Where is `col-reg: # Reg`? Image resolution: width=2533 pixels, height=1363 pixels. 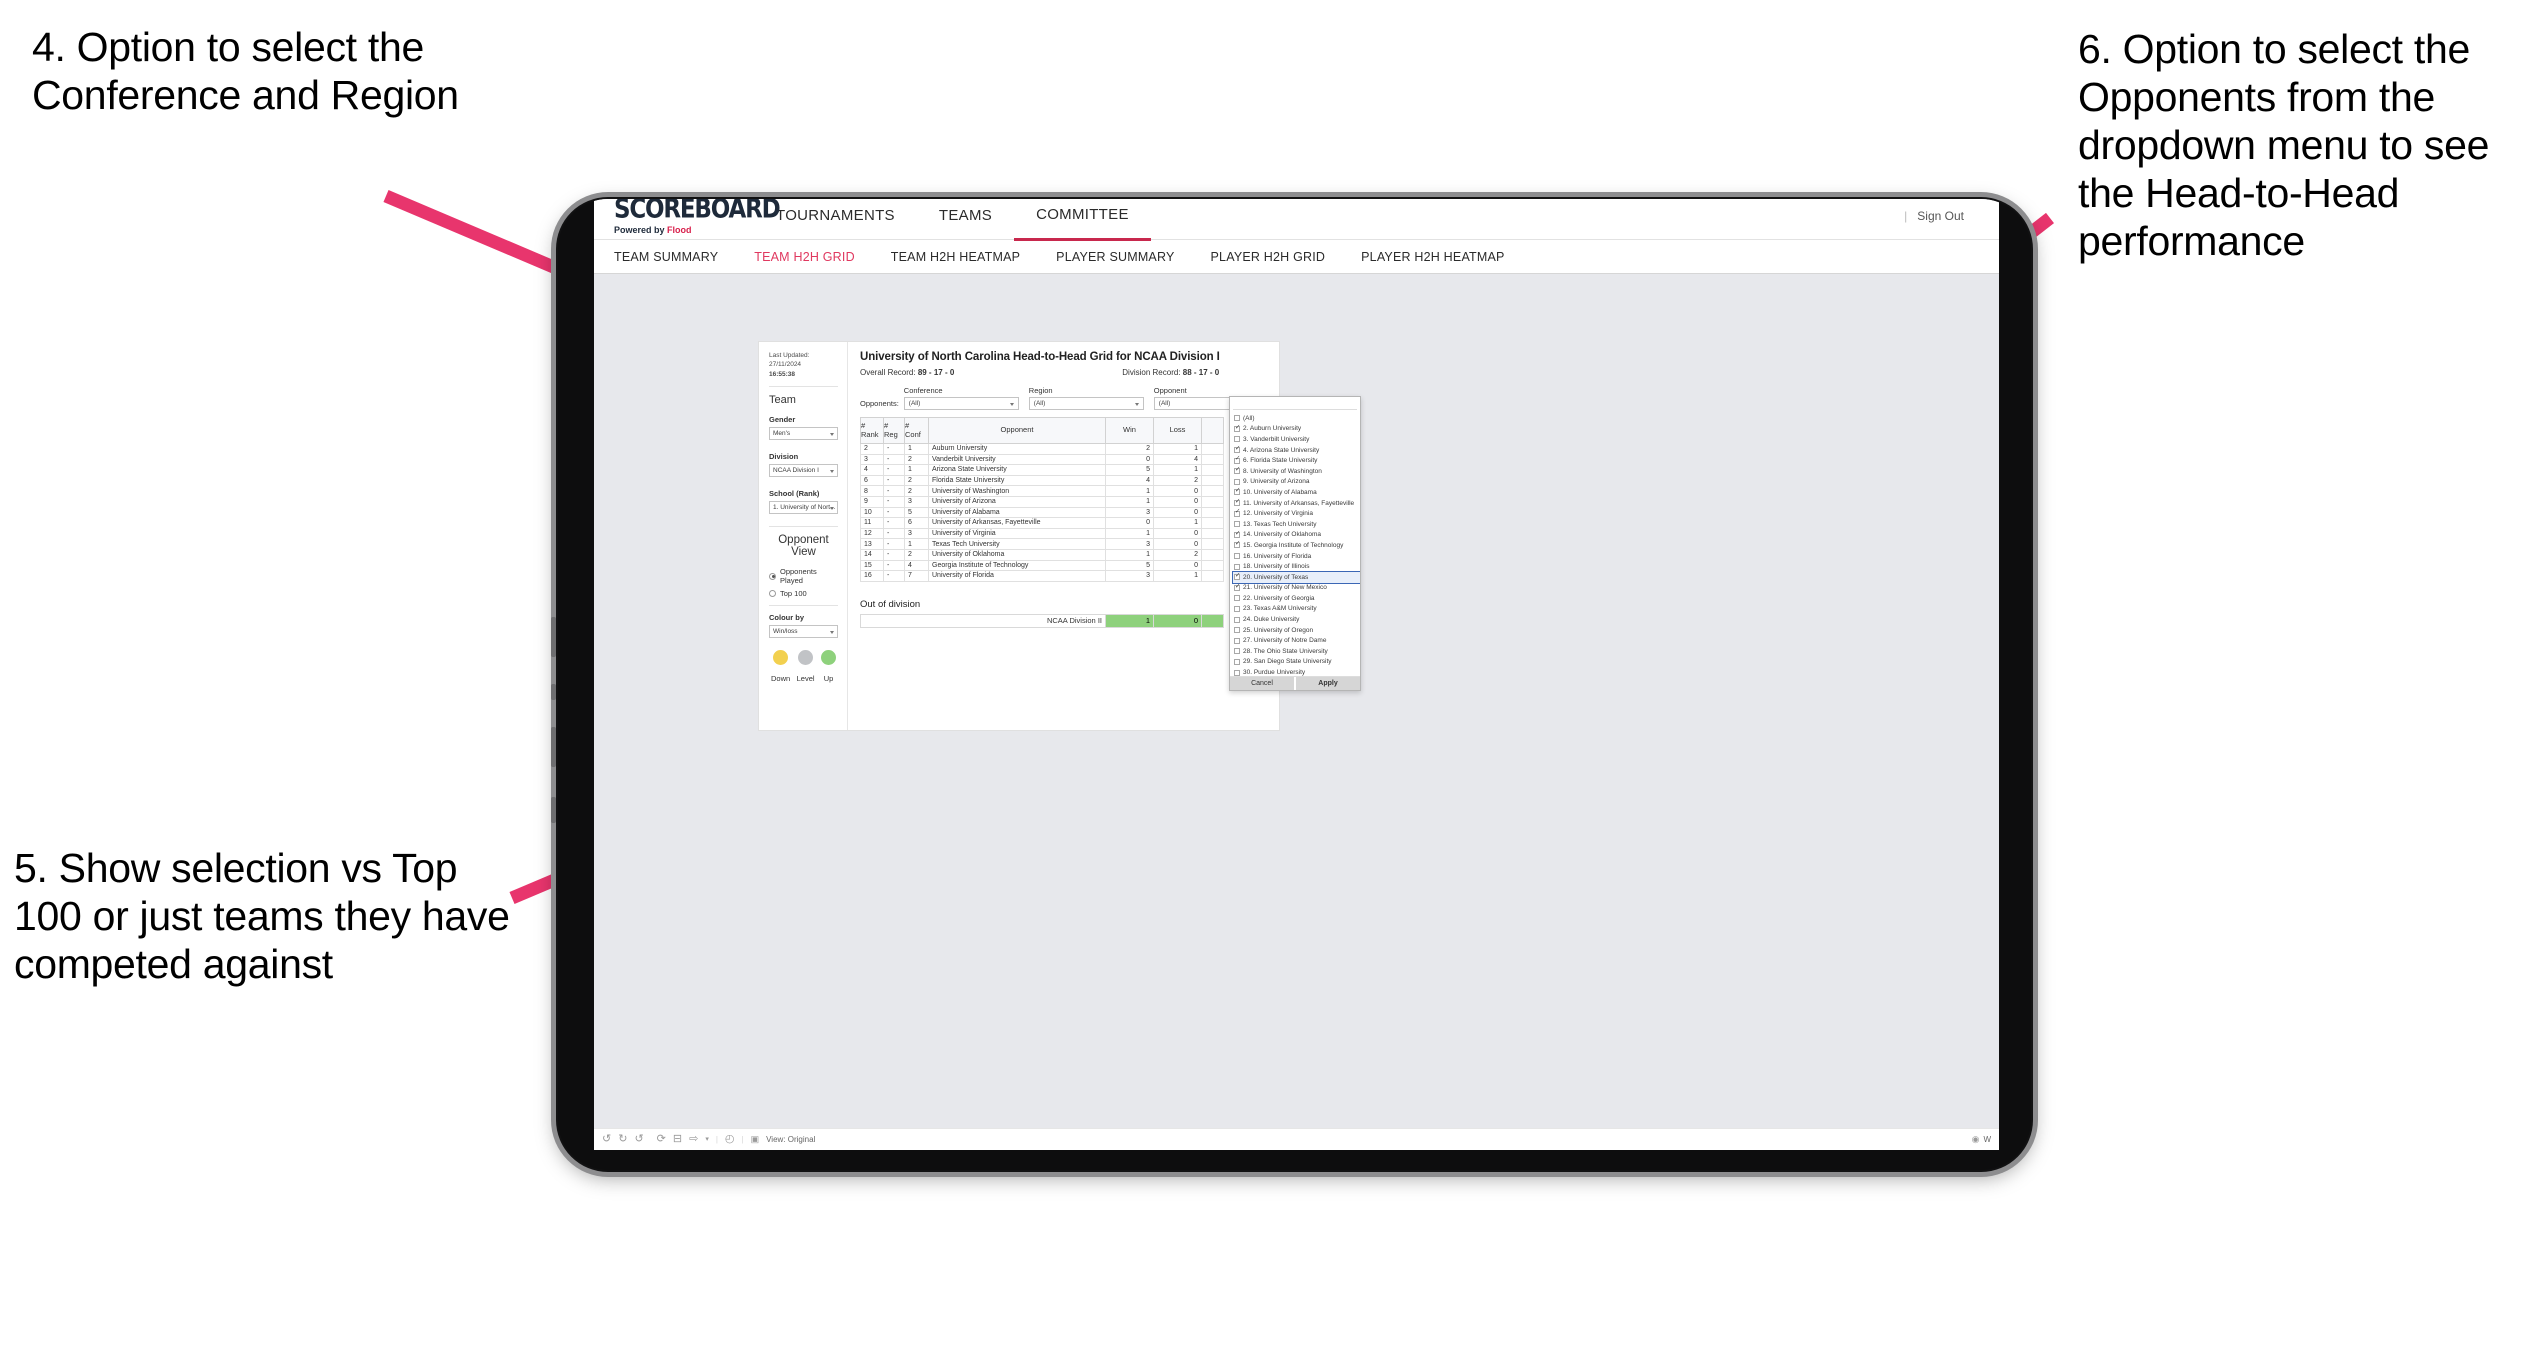 col-reg: # Reg is located at coordinates (894, 430).